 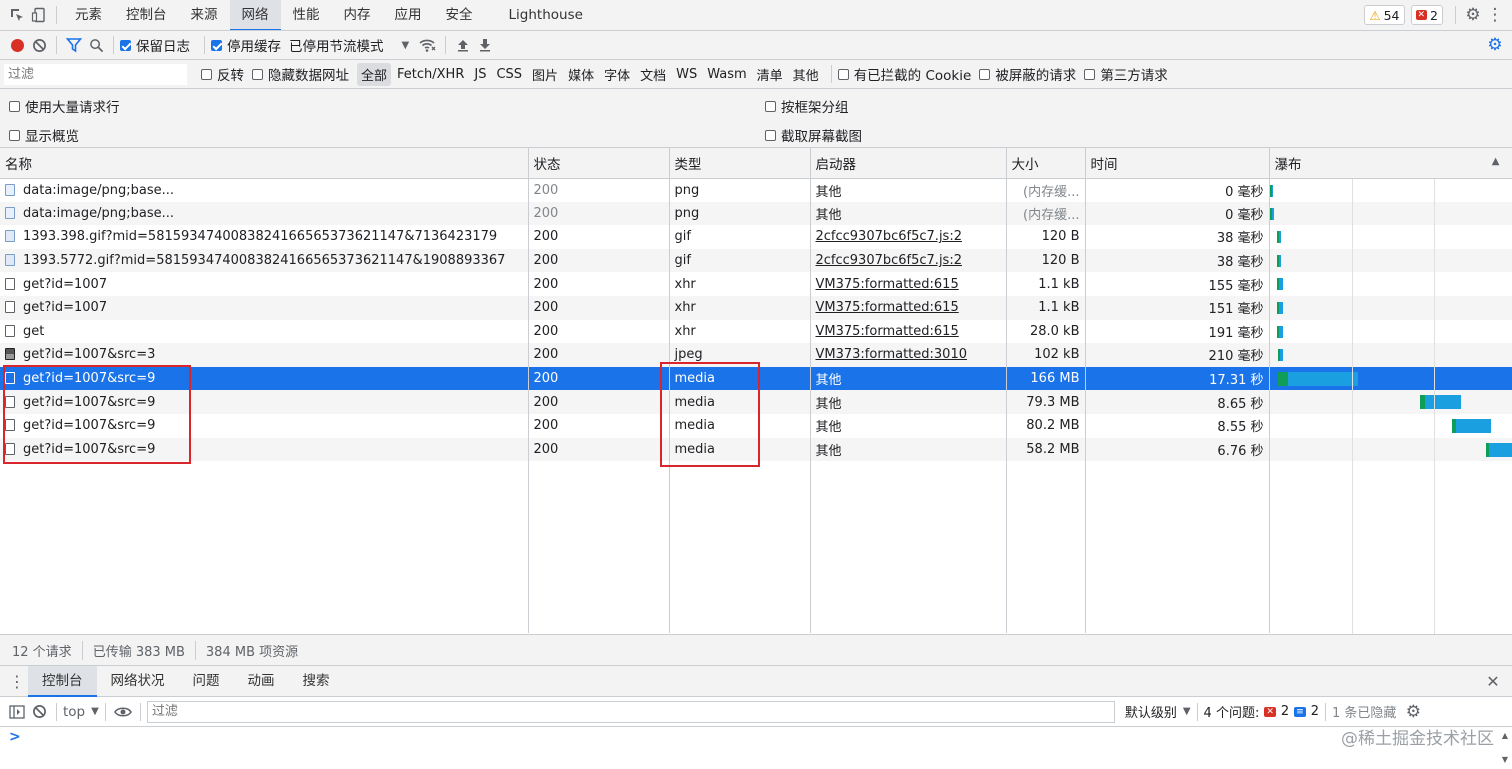 I want to click on console-filter-input, so click(x=630, y=711).